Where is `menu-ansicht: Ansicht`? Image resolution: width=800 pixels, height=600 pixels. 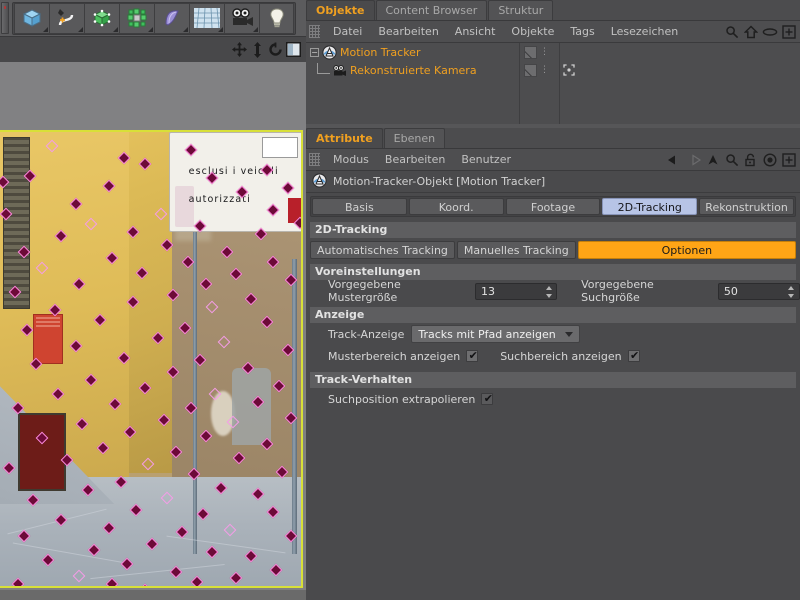
menu-ansicht: Ansicht is located at coordinates (475, 32).